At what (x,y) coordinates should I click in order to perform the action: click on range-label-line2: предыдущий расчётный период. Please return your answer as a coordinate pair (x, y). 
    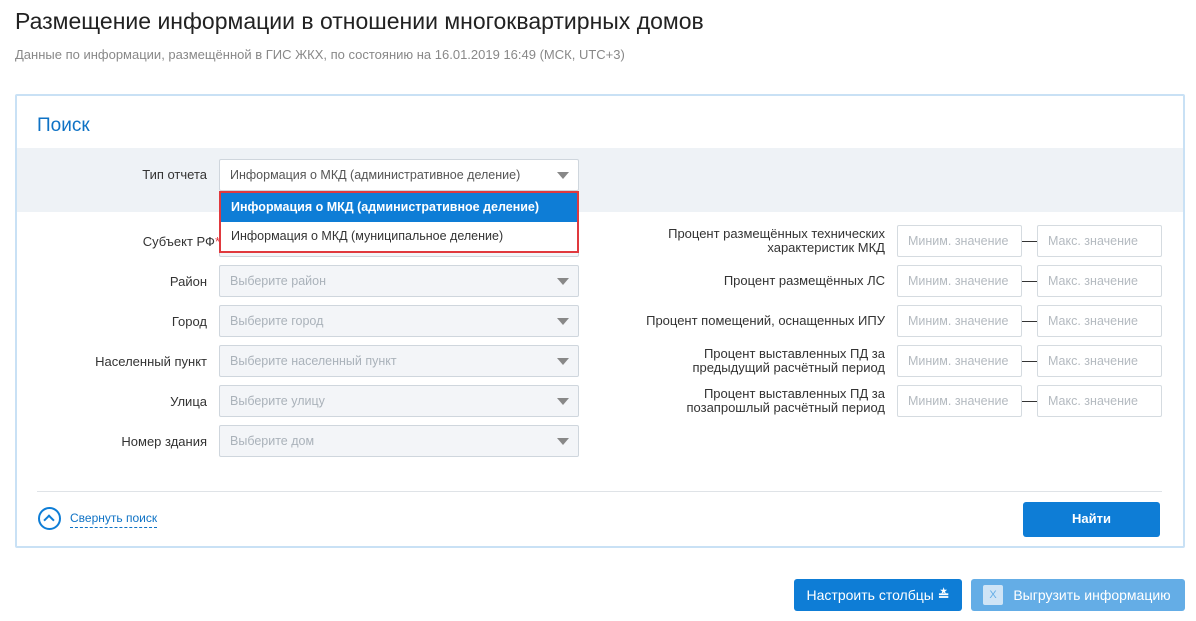
    Looking at the image, I should click on (788, 367).